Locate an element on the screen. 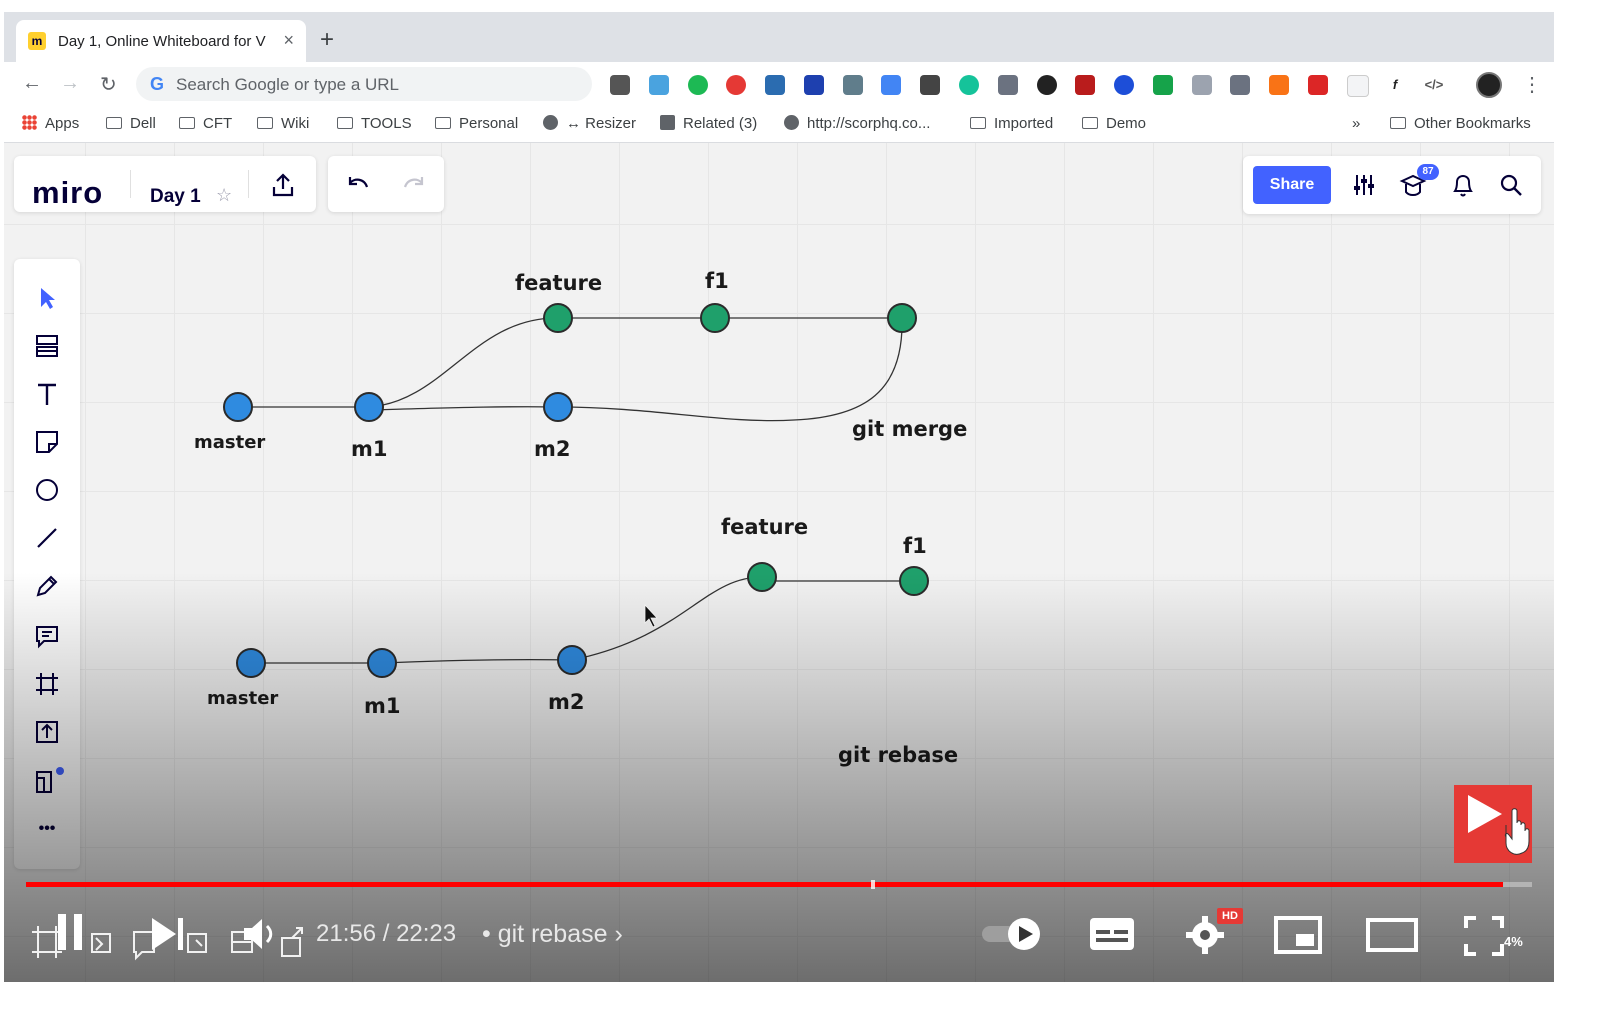  text-icon is located at coordinates (47, 394).